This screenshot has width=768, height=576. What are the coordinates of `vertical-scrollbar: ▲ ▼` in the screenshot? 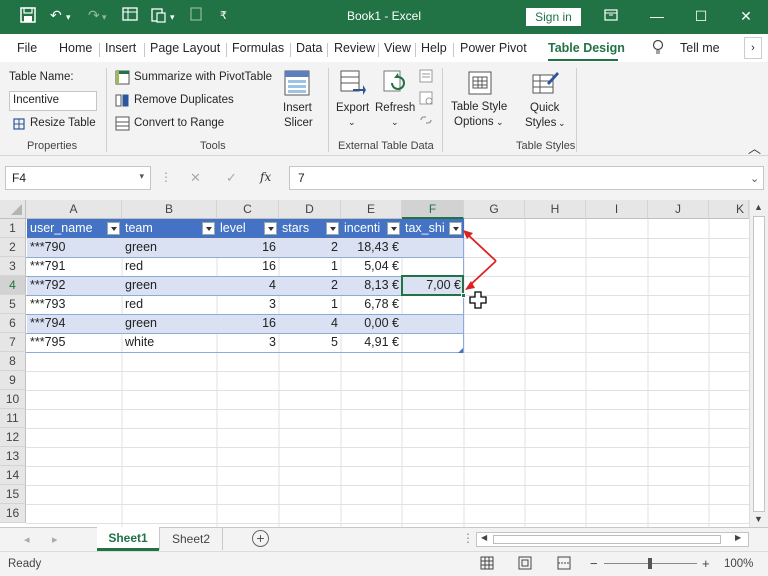 It's located at (758, 363).